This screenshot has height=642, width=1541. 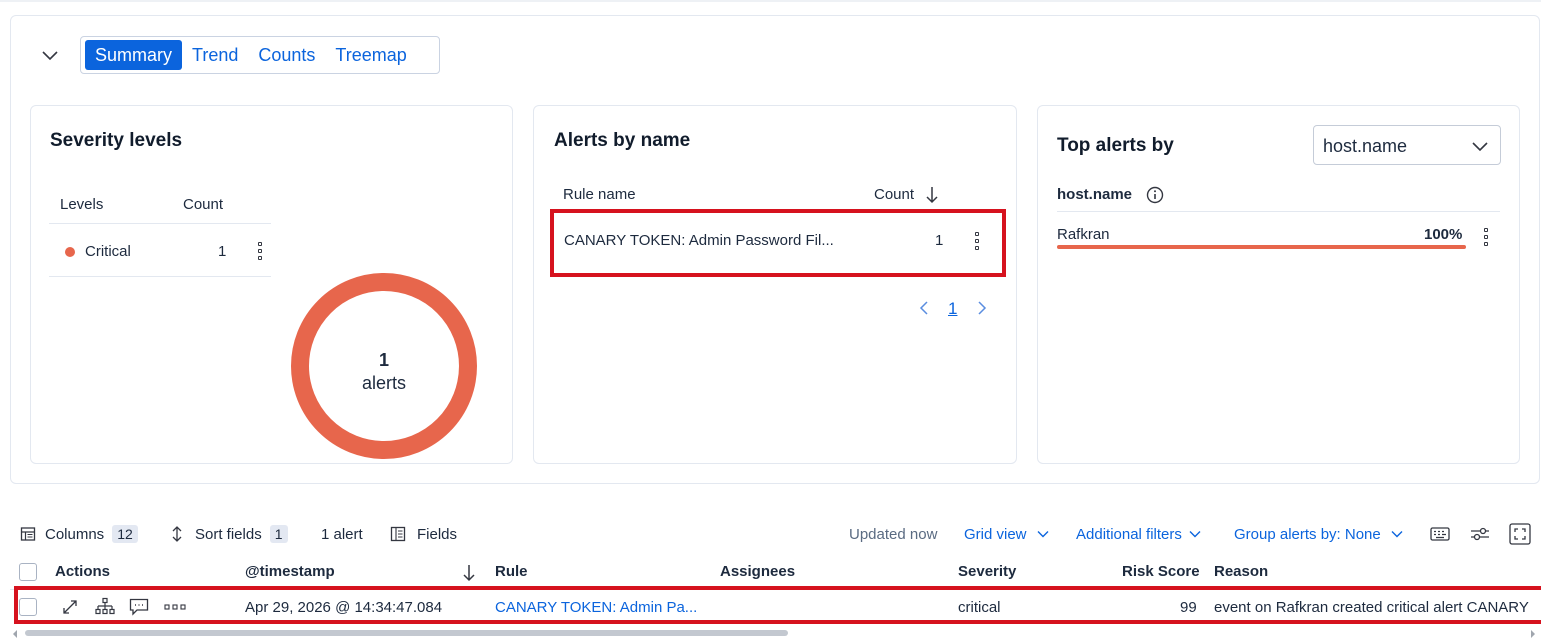 I want to click on header-timestamp: @timestamp, so click(x=290, y=571).